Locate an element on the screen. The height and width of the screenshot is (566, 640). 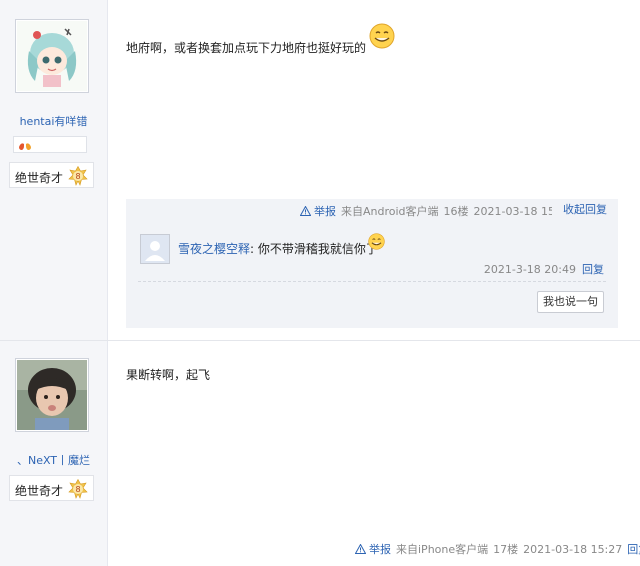
sub-reply-user: 雪夜之樱空释 is located at coordinates (214, 249).